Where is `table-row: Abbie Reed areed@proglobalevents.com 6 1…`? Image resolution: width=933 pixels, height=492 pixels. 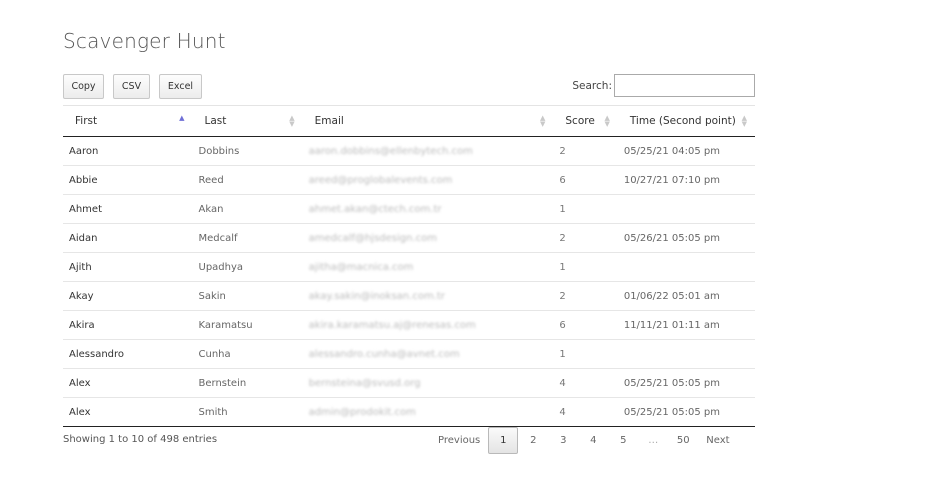 table-row: Abbie Reed areed@proglobalevents.com 6 1… is located at coordinates (409, 180).